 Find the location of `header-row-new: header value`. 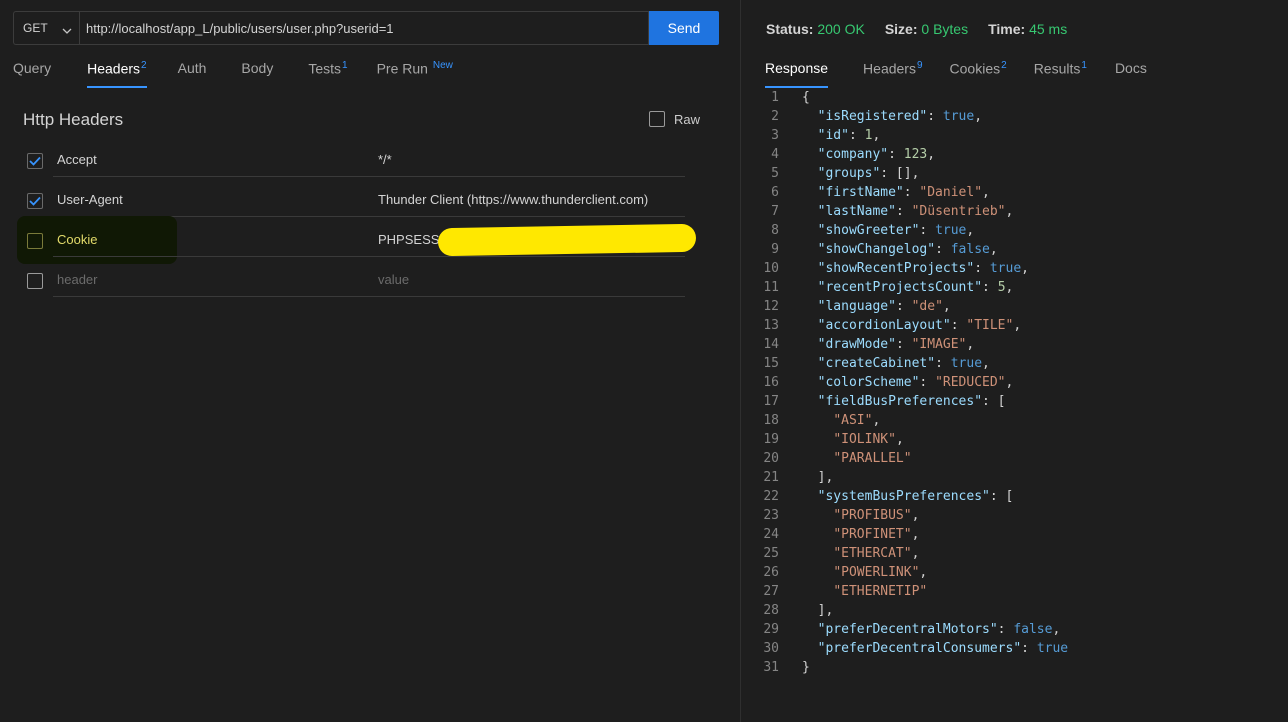

header-row-new: header value is located at coordinates (362, 280).